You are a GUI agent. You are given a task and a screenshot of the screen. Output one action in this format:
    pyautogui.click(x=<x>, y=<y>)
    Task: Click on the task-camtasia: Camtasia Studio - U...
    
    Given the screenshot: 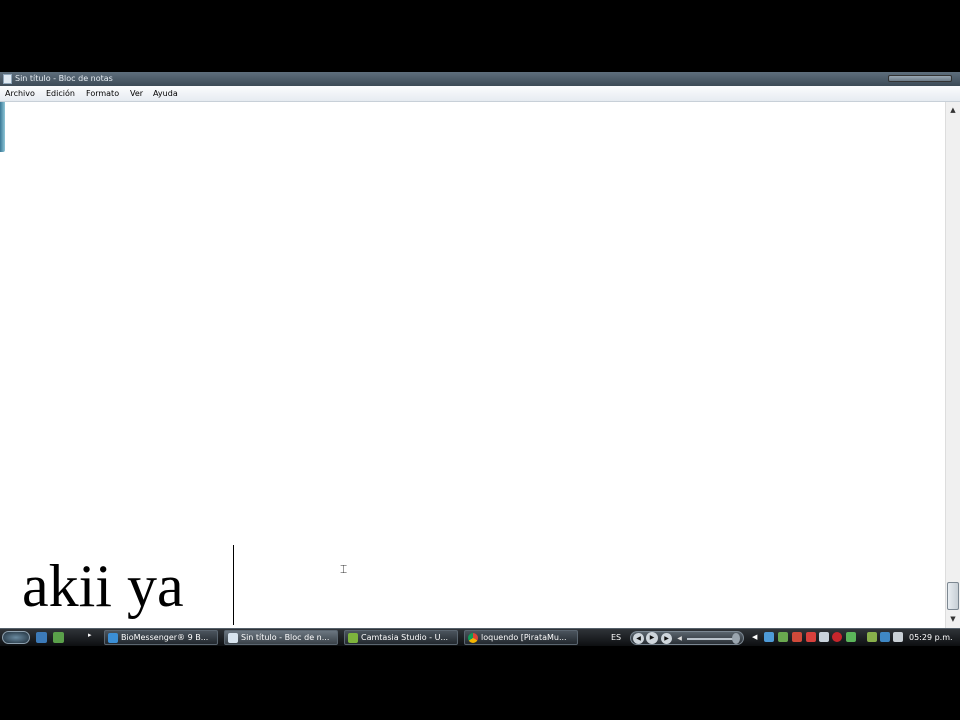 What is the action you would take?
    pyautogui.click(x=401, y=637)
    